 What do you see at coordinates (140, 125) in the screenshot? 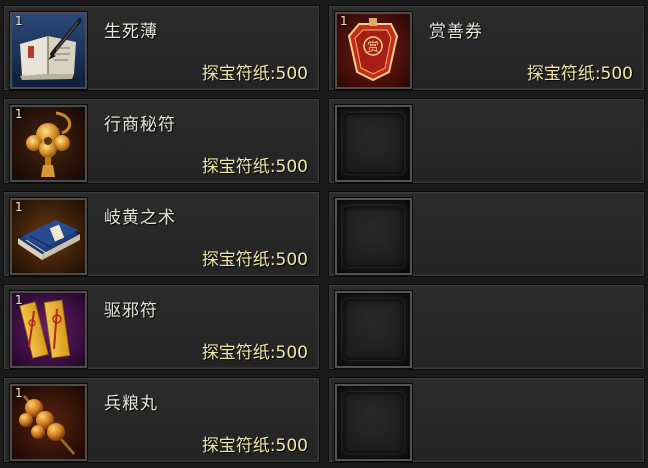
I see `item-name: 行商秘符` at bounding box center [140, 125].